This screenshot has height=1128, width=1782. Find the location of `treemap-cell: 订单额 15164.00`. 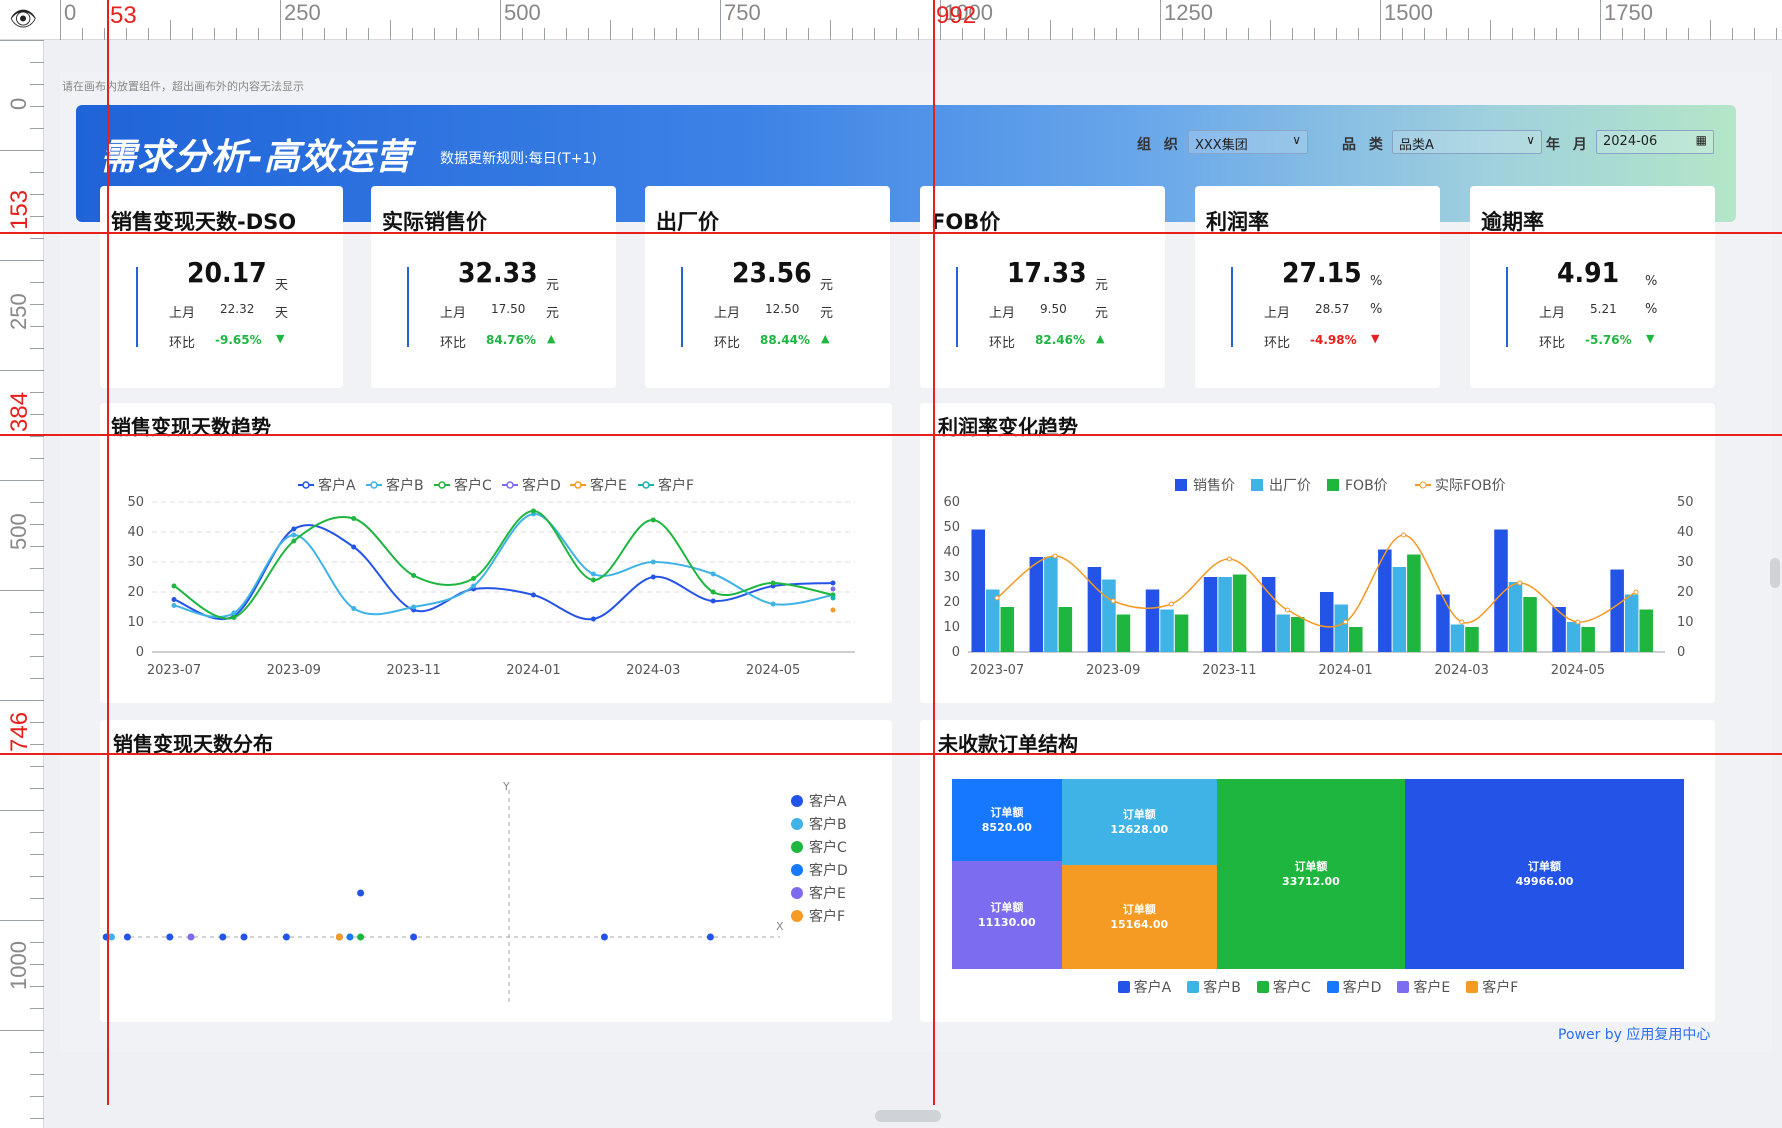

treemap-cell: 订单额 15164.00 is located at coordinates (1139, 917).